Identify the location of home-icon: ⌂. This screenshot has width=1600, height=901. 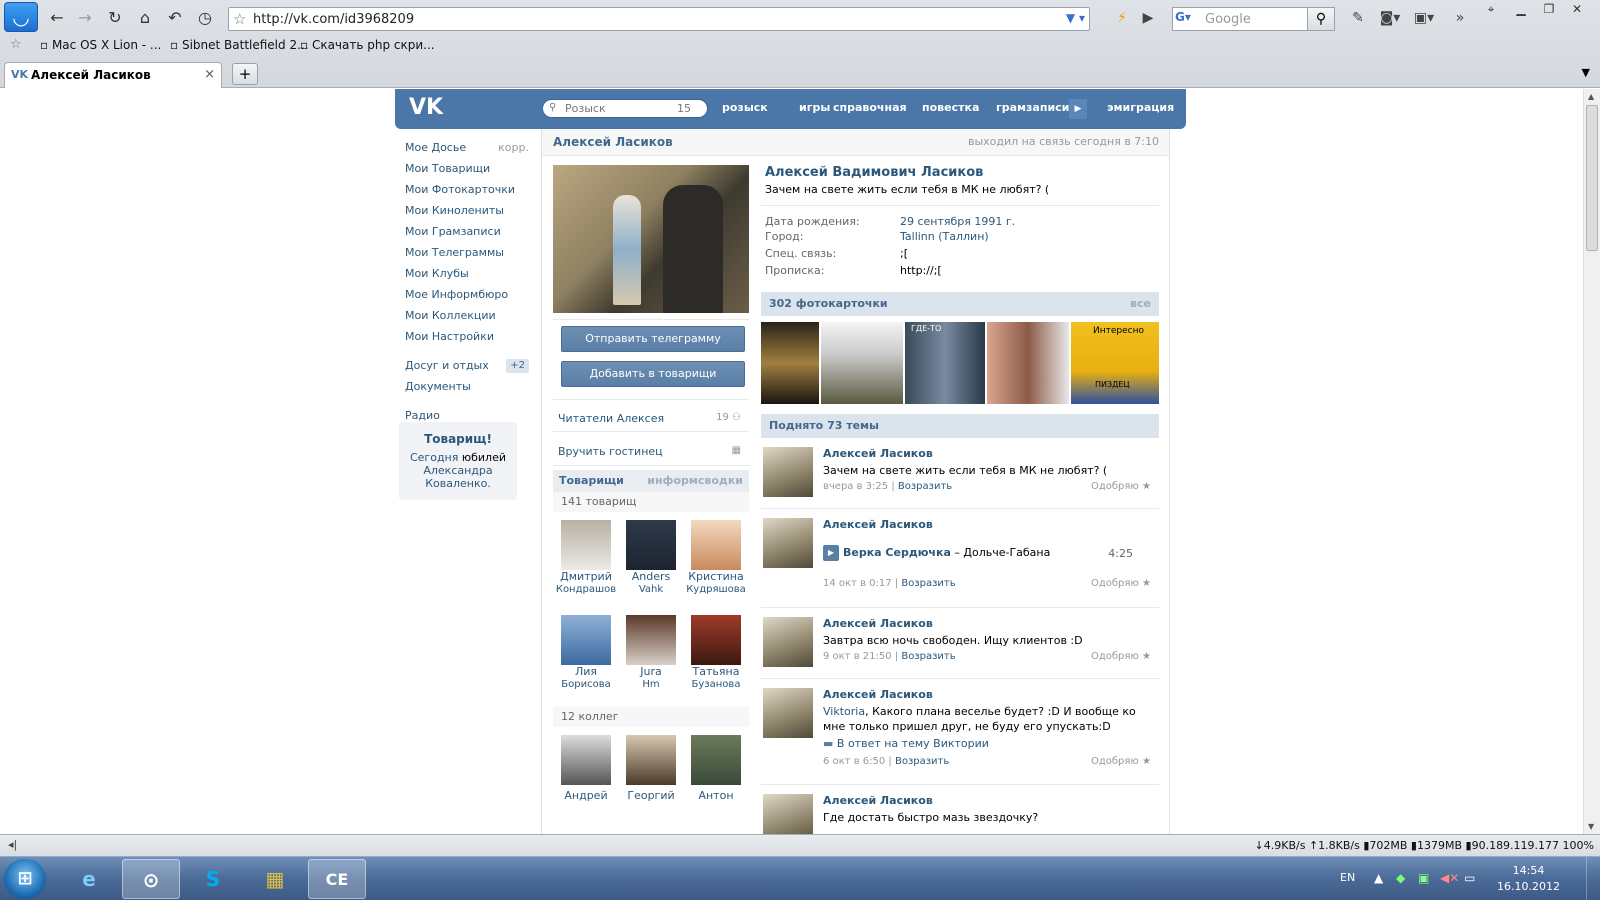
(145, 18).